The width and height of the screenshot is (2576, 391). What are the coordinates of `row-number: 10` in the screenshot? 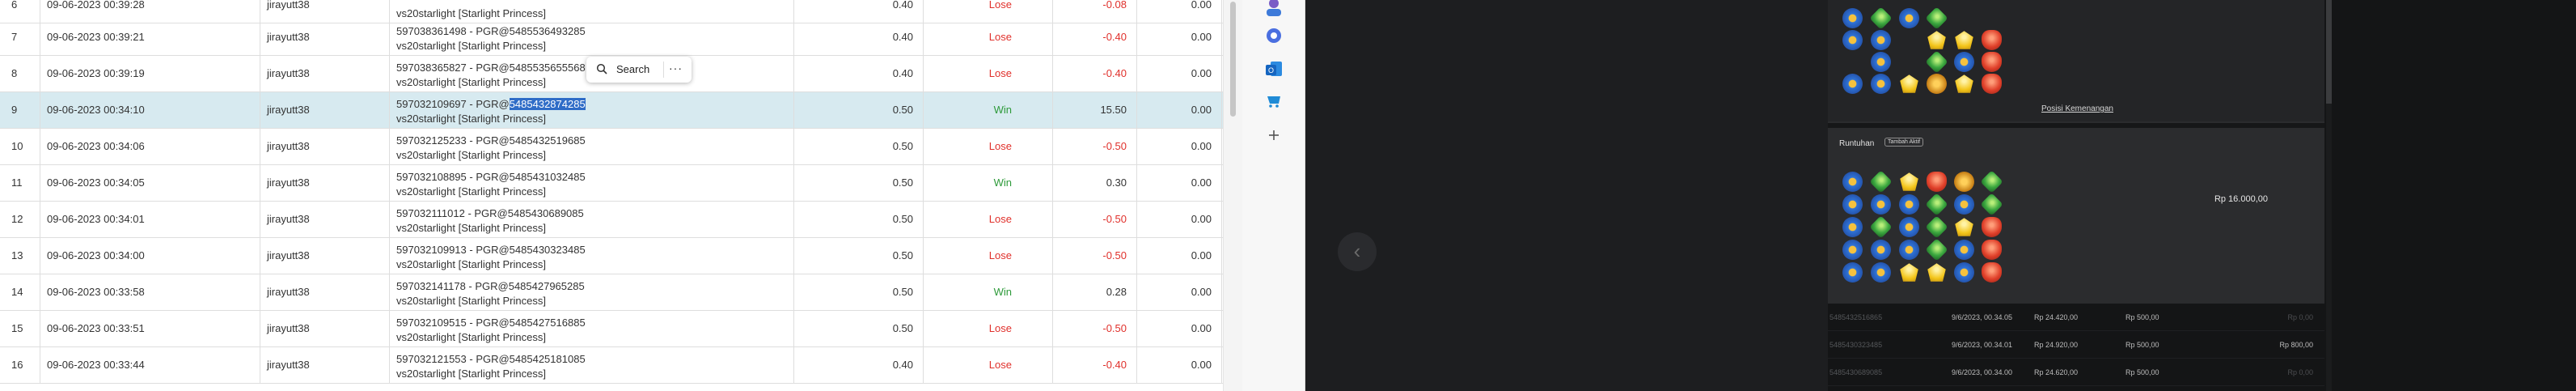 It's located at (17, 146).